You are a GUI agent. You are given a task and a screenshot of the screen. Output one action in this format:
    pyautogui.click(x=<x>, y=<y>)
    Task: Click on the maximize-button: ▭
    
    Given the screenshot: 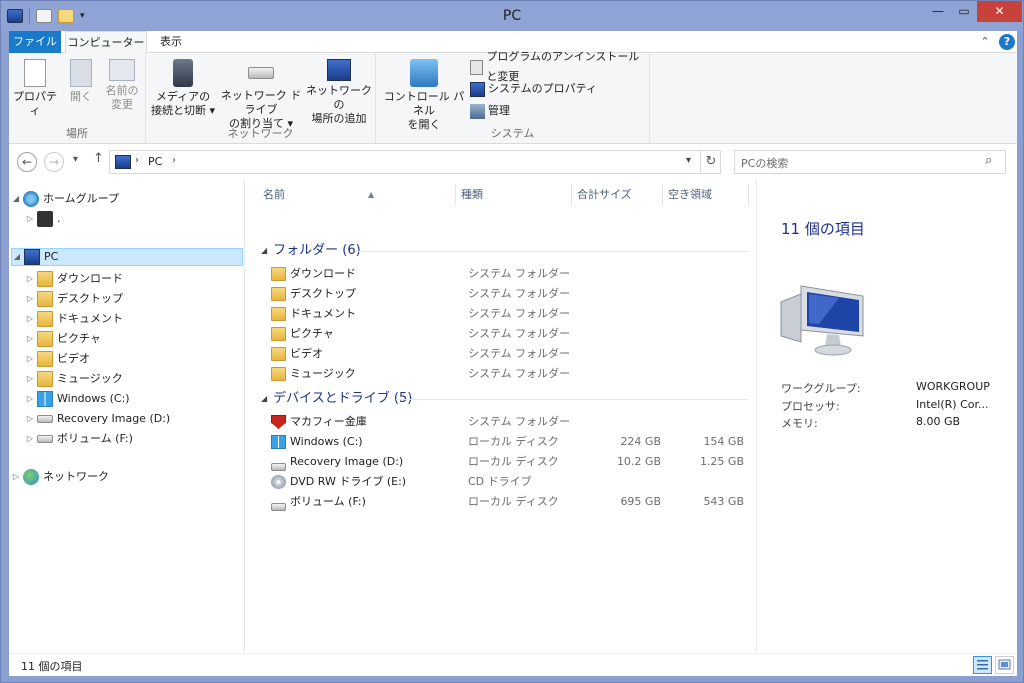 What is the action you would take?
    pyautogui.click(x=964, y=11)
    